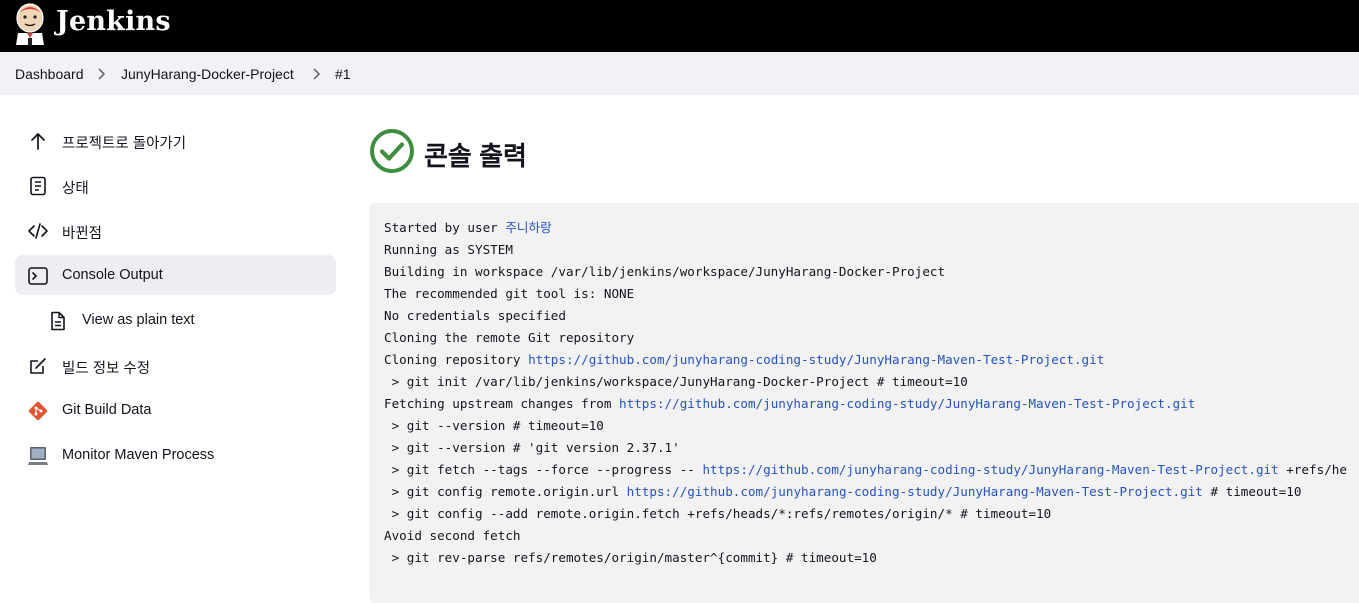 The image size is (1359, 603). I want to click on success-check-icon, so click(392, 151).